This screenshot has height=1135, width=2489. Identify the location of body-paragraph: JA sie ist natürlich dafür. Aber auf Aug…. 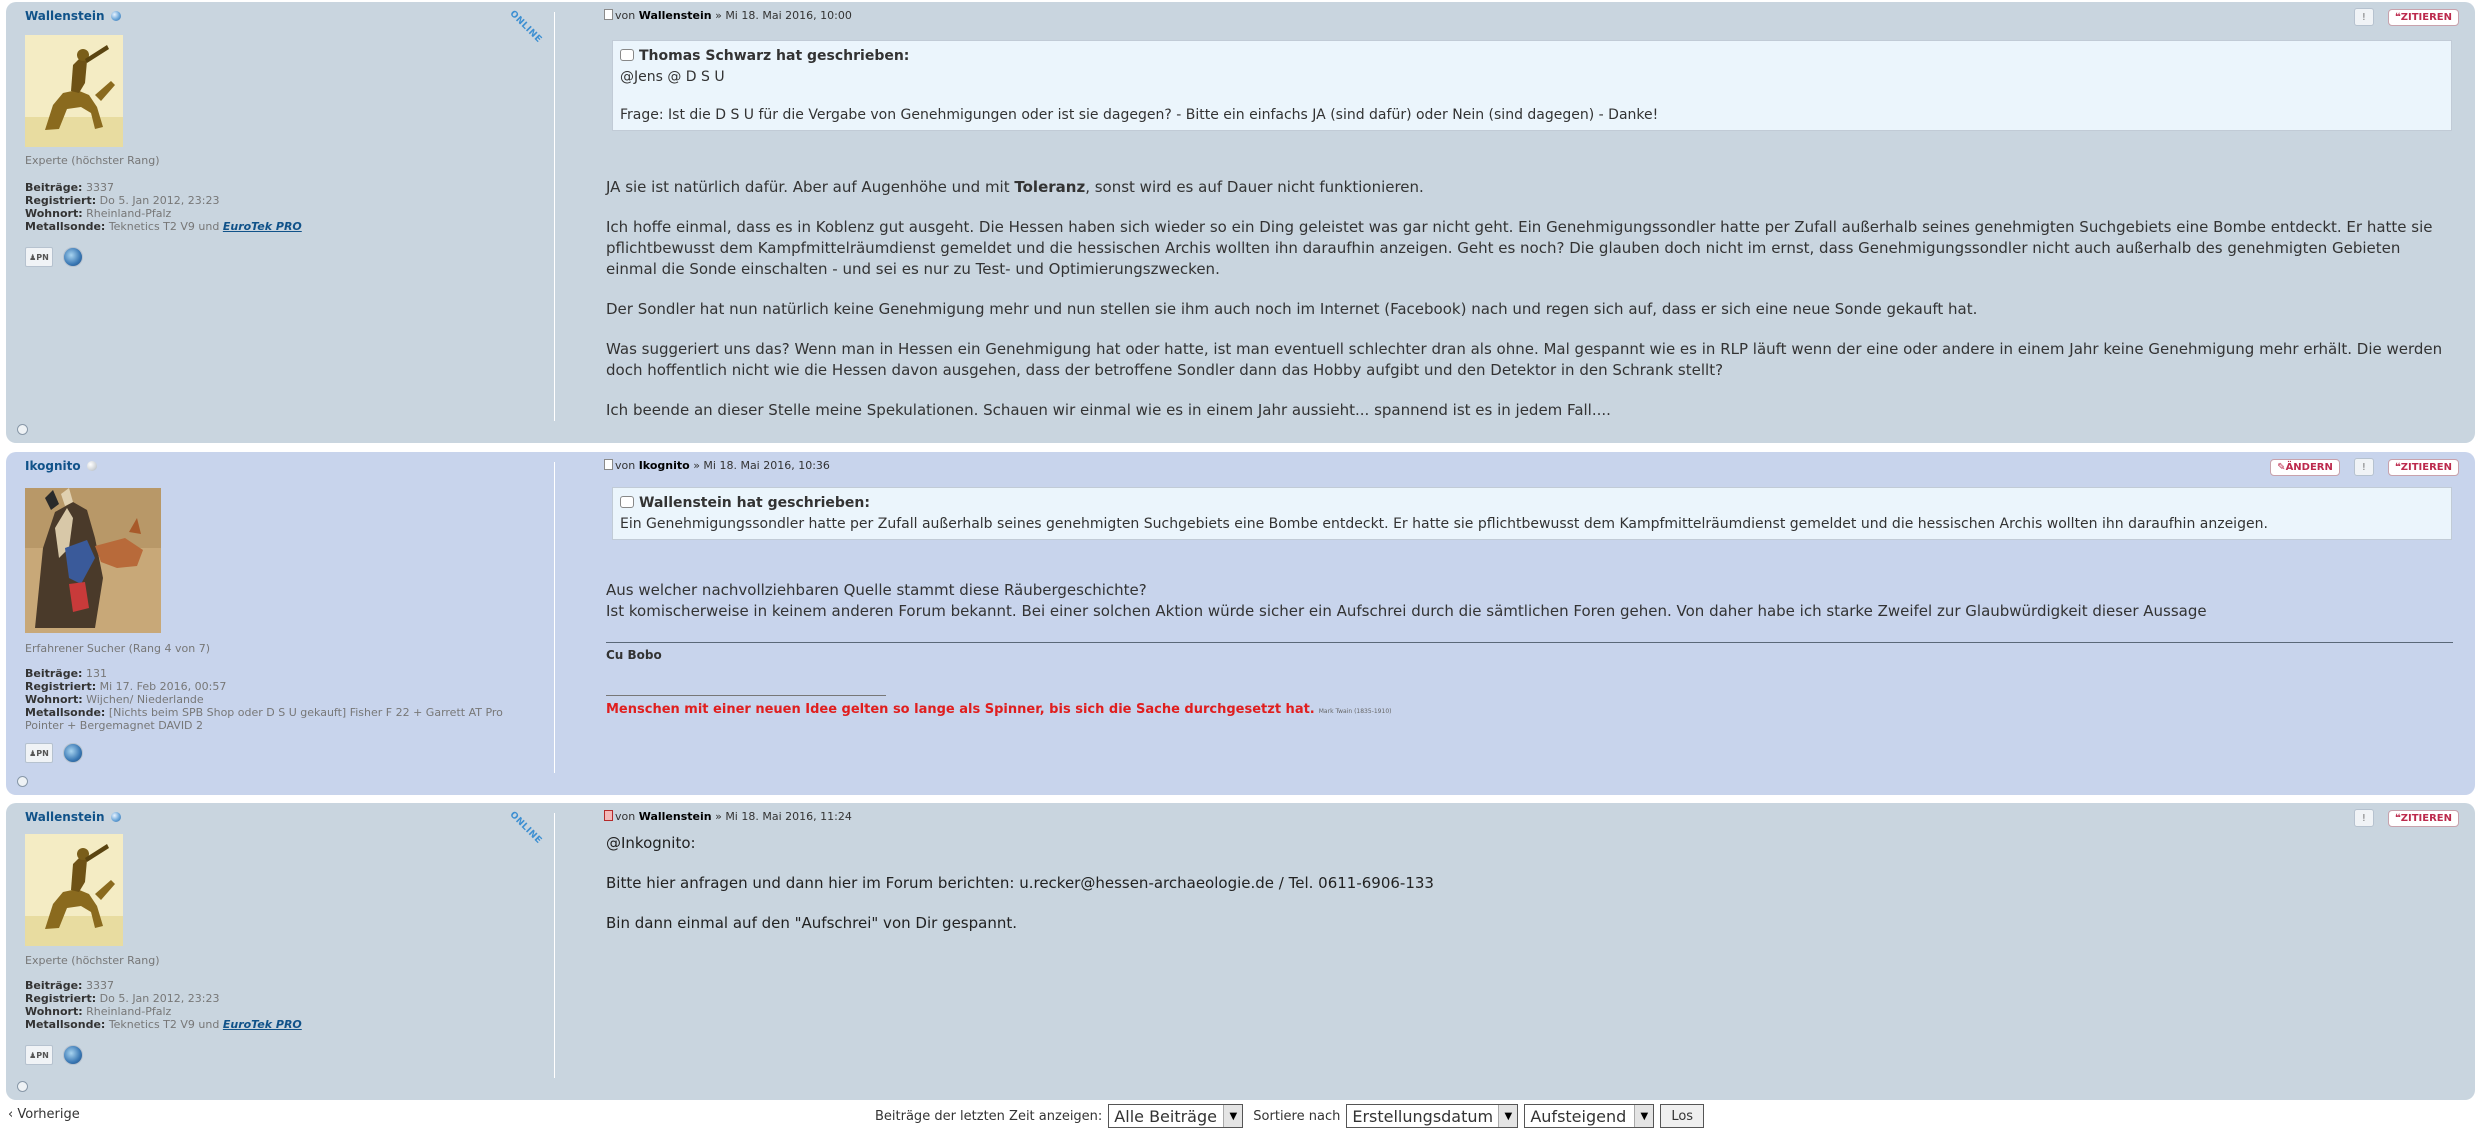
(1015, 187).